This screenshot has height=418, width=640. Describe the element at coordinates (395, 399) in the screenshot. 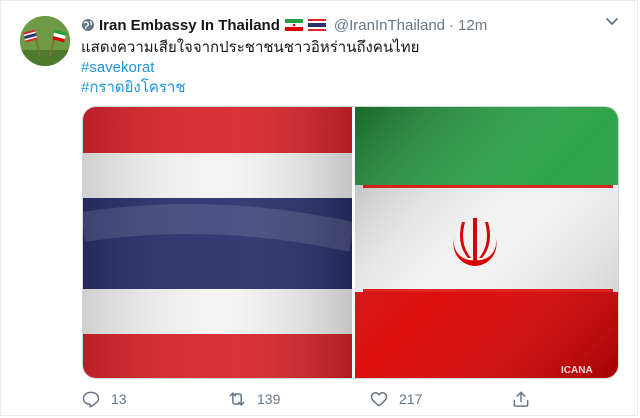

I see `like-button: 217` at that location.